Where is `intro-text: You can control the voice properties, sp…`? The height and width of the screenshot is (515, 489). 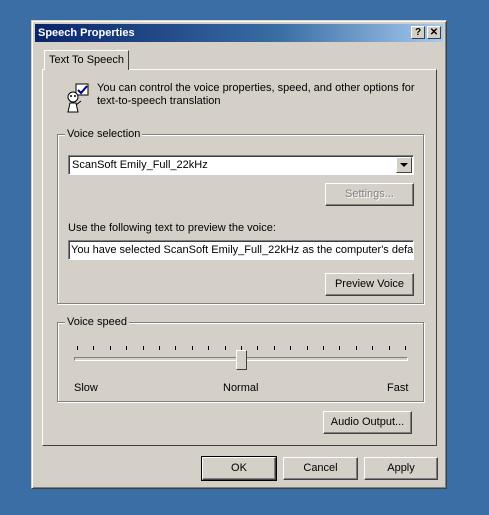
intro-text: You can control the voice properties, sp… is located at coordinates (256, 94).